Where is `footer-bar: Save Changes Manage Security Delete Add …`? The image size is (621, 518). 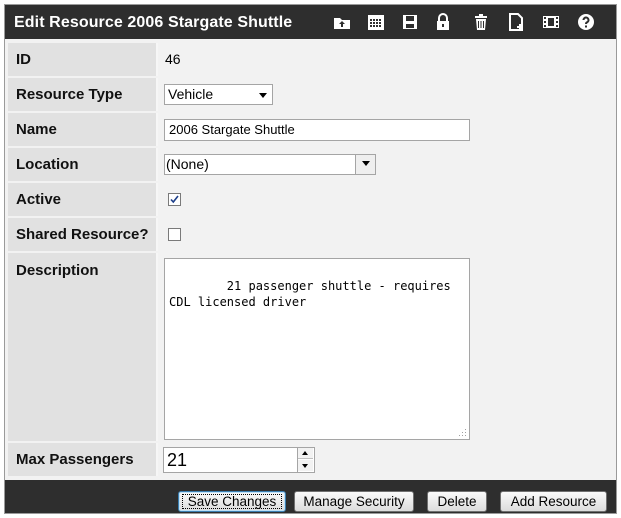 footer-bar: Save Changes Manage Security Delete Add … is located at coordinates (310, 496).